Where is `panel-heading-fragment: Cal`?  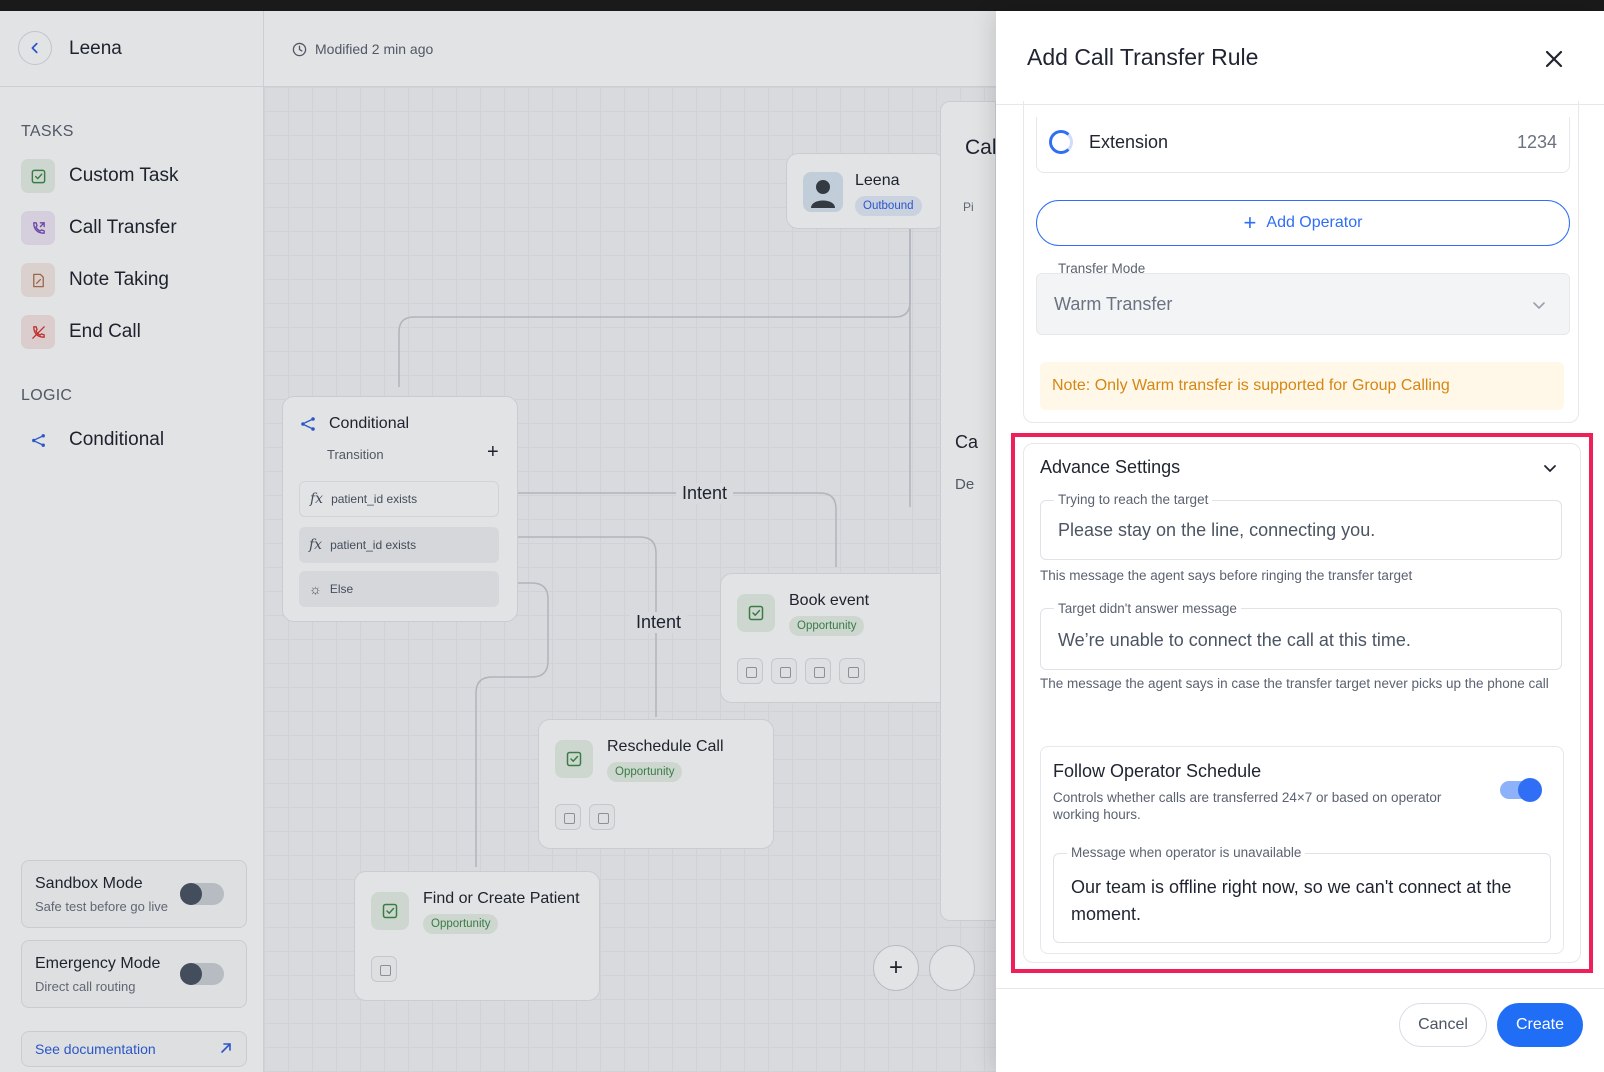 panel-heading-fragment: Cal is located at coordinates (980, 147).